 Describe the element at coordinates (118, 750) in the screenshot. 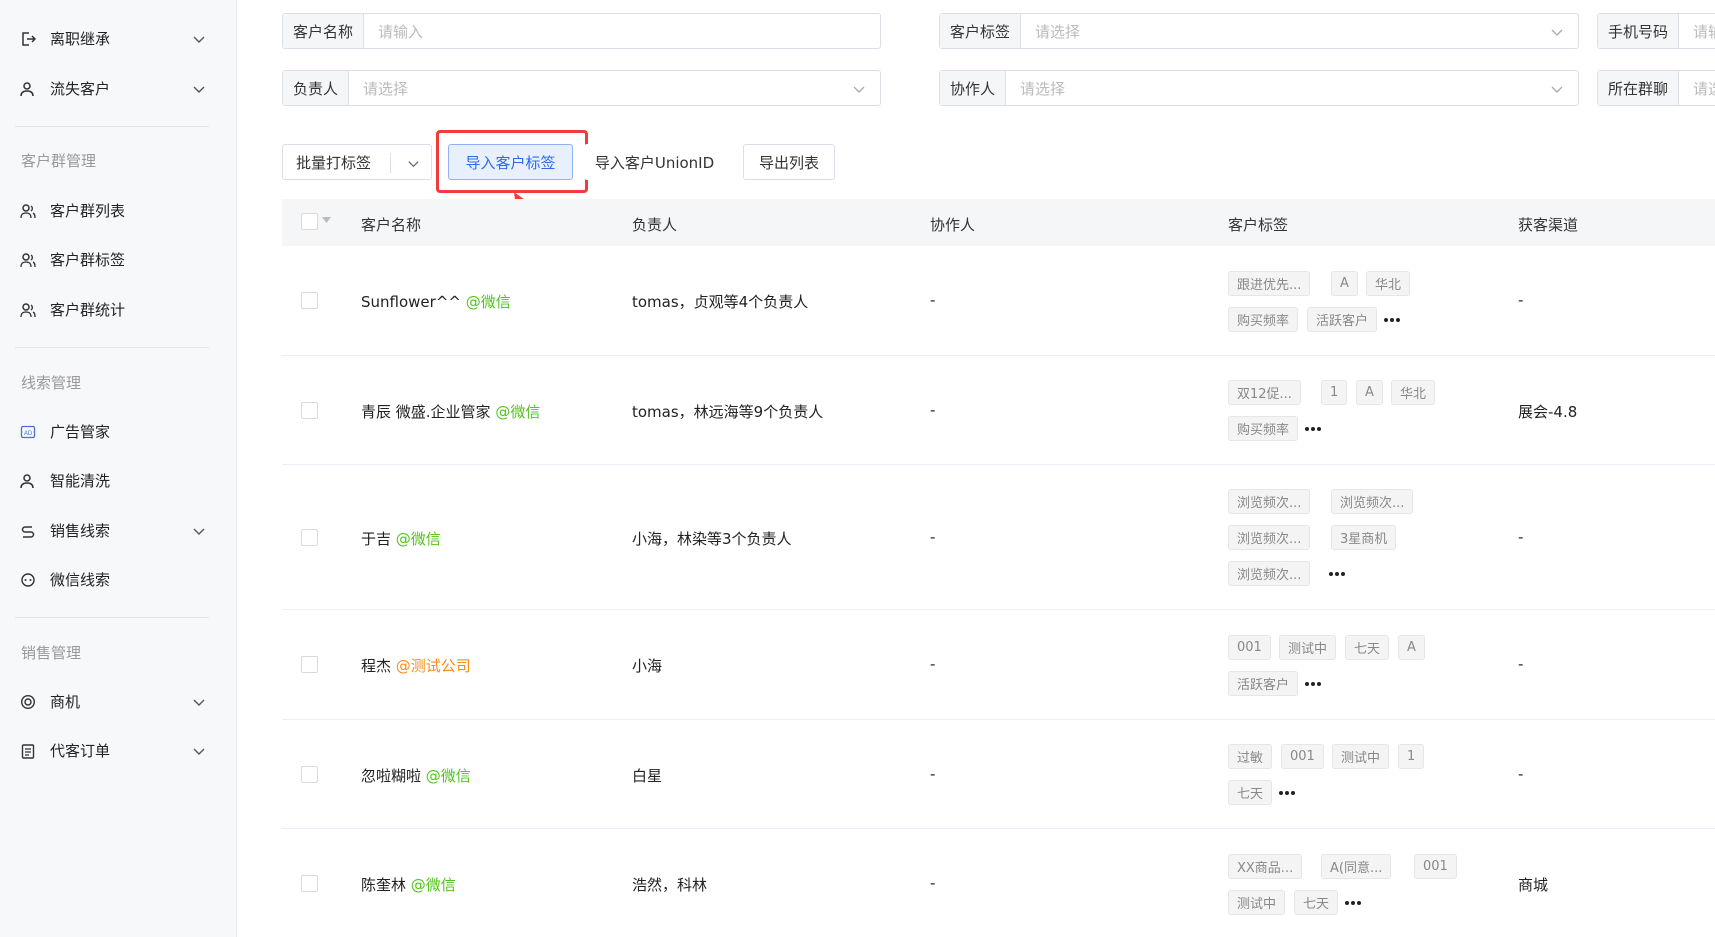

I see `sidebar-item-proxy-orders: 代客订单` at that location.